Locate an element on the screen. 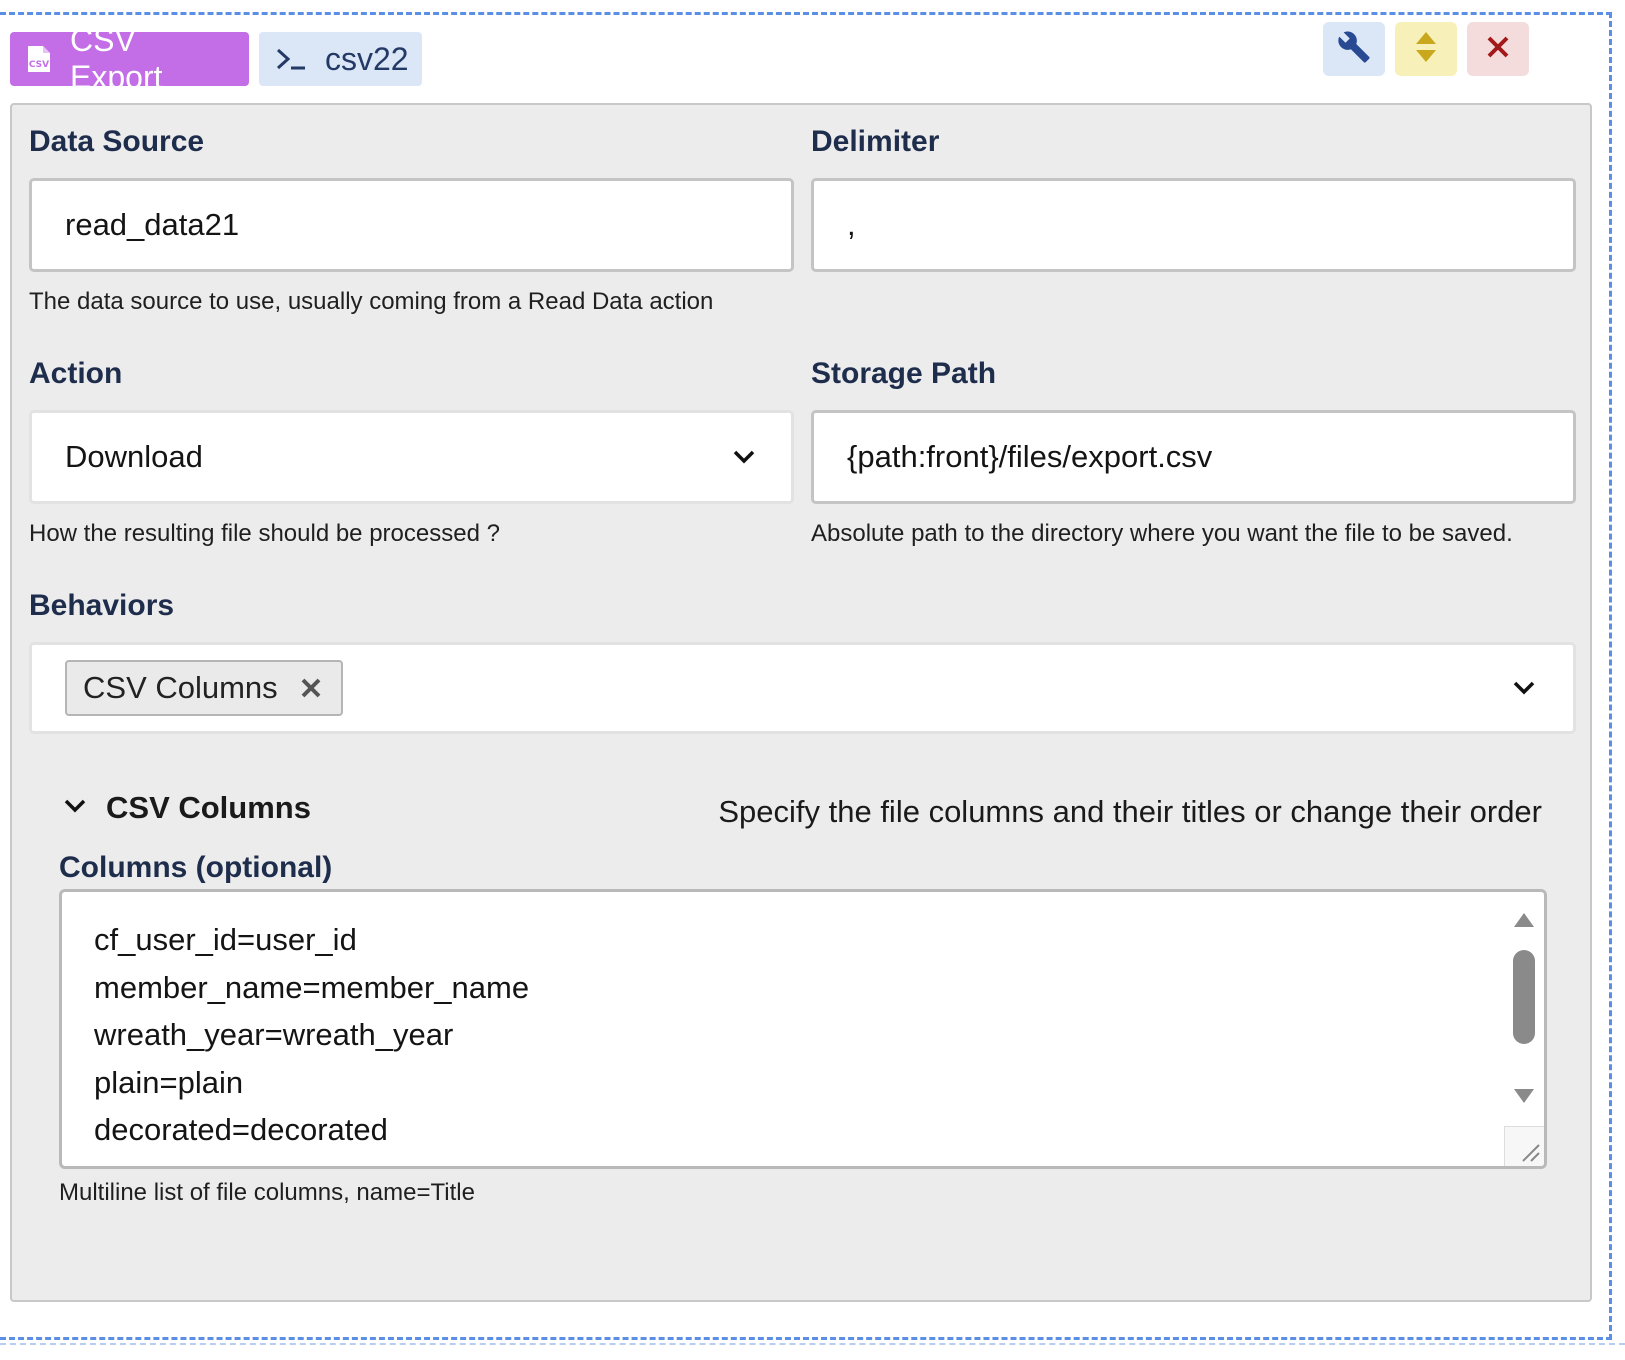 This screenshot has height=1360, width=1625. csv-file-icon: CSV is located at coordinates (39, 59).